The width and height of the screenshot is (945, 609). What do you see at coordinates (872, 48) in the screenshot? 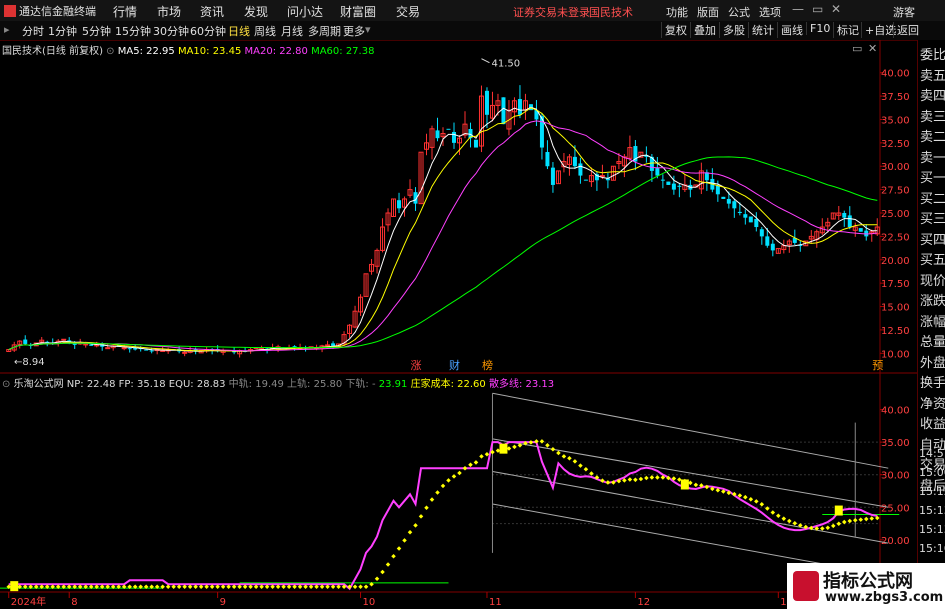
I see `chart-close-icon: ✕` at bounding box center [872, 48].